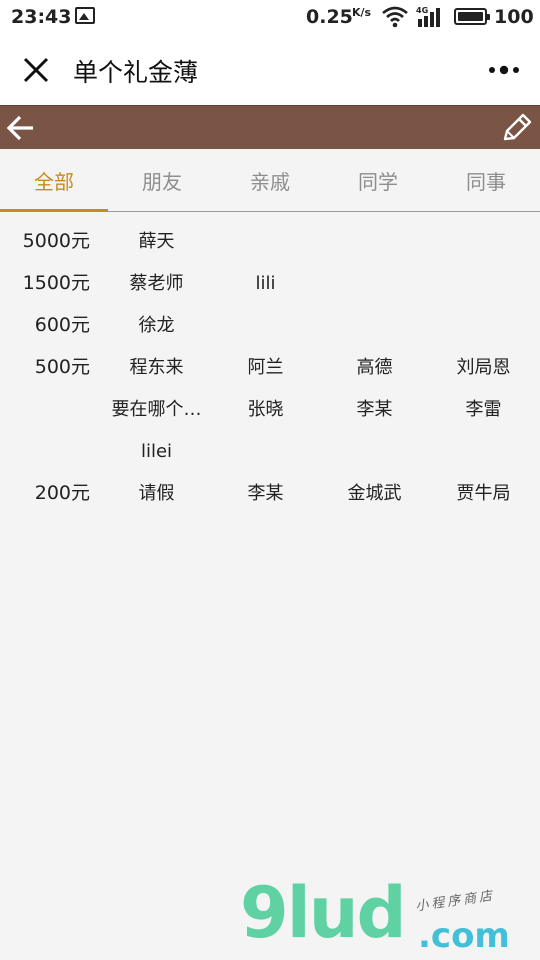 The image size is (540, 960). I want to click on more-dots-icon, so click(504, 70).